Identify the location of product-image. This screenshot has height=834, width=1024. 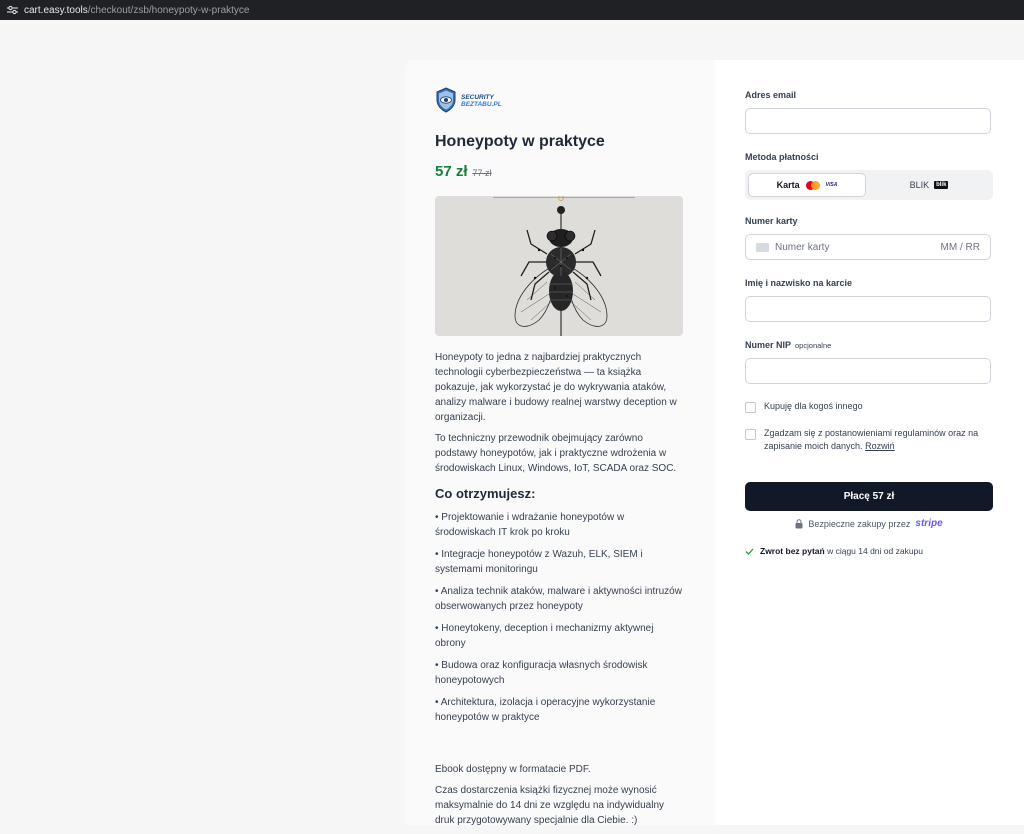
(559, 266).